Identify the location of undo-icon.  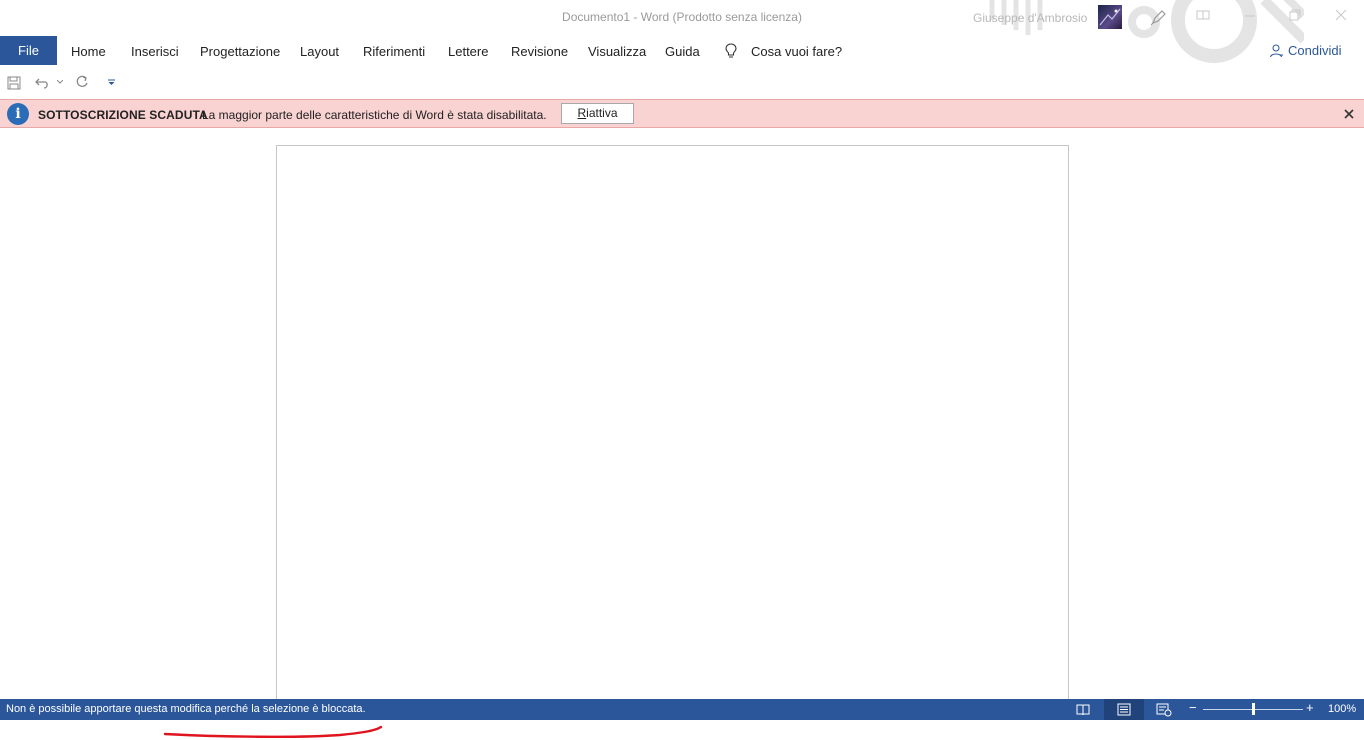
(43, 83).